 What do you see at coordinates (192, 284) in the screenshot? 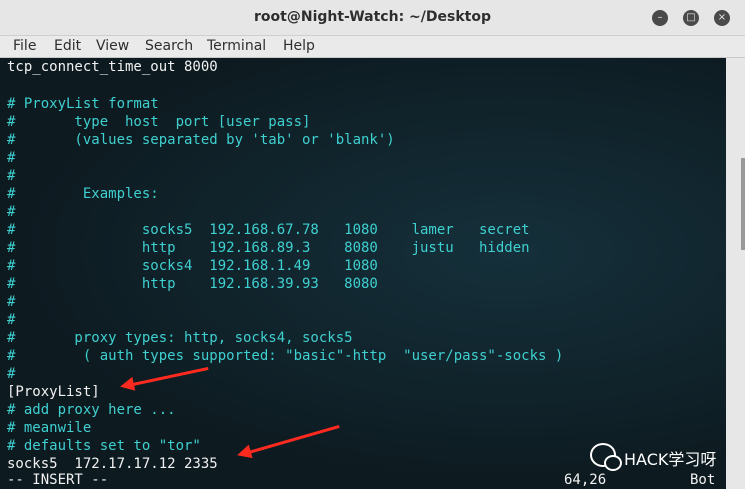
I see `terminal-line: # http 192.168.39.93 8080` at bounding box center [192, 284].